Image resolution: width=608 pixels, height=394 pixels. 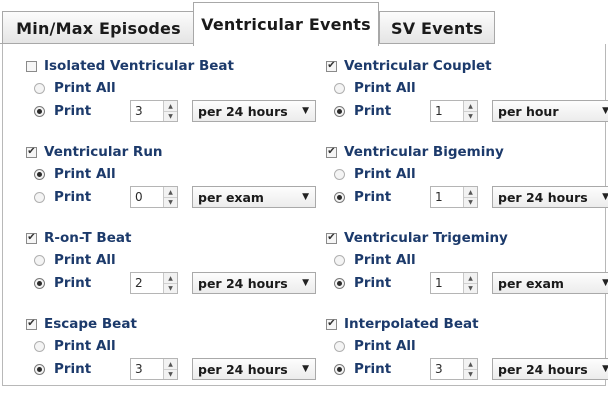 I want to click on event-checkbox-row: Isolated Ventricular Beat, so click(x=130, y=66).